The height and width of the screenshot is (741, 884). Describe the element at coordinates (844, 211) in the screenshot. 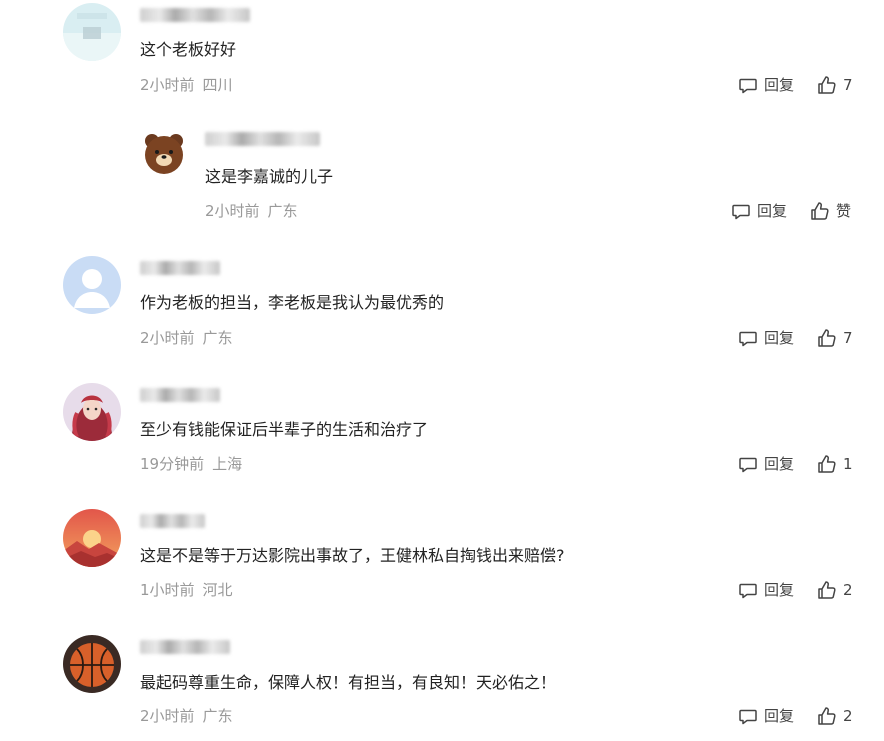

I see `like-count: 赞` at that location.